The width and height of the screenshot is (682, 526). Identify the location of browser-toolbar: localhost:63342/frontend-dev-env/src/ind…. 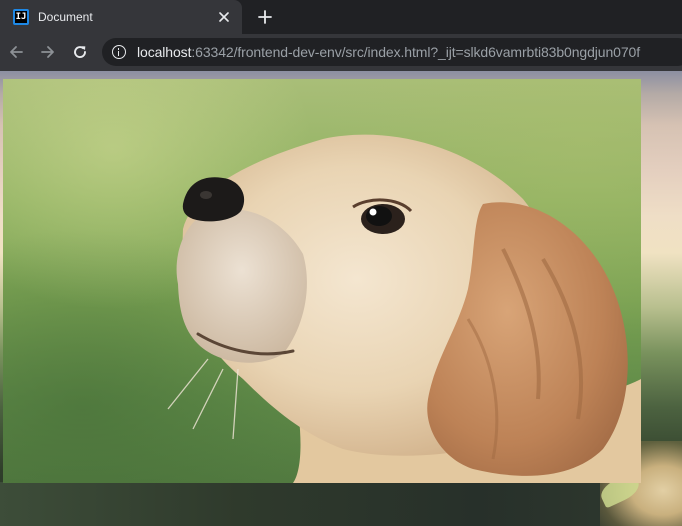
(341, 52).